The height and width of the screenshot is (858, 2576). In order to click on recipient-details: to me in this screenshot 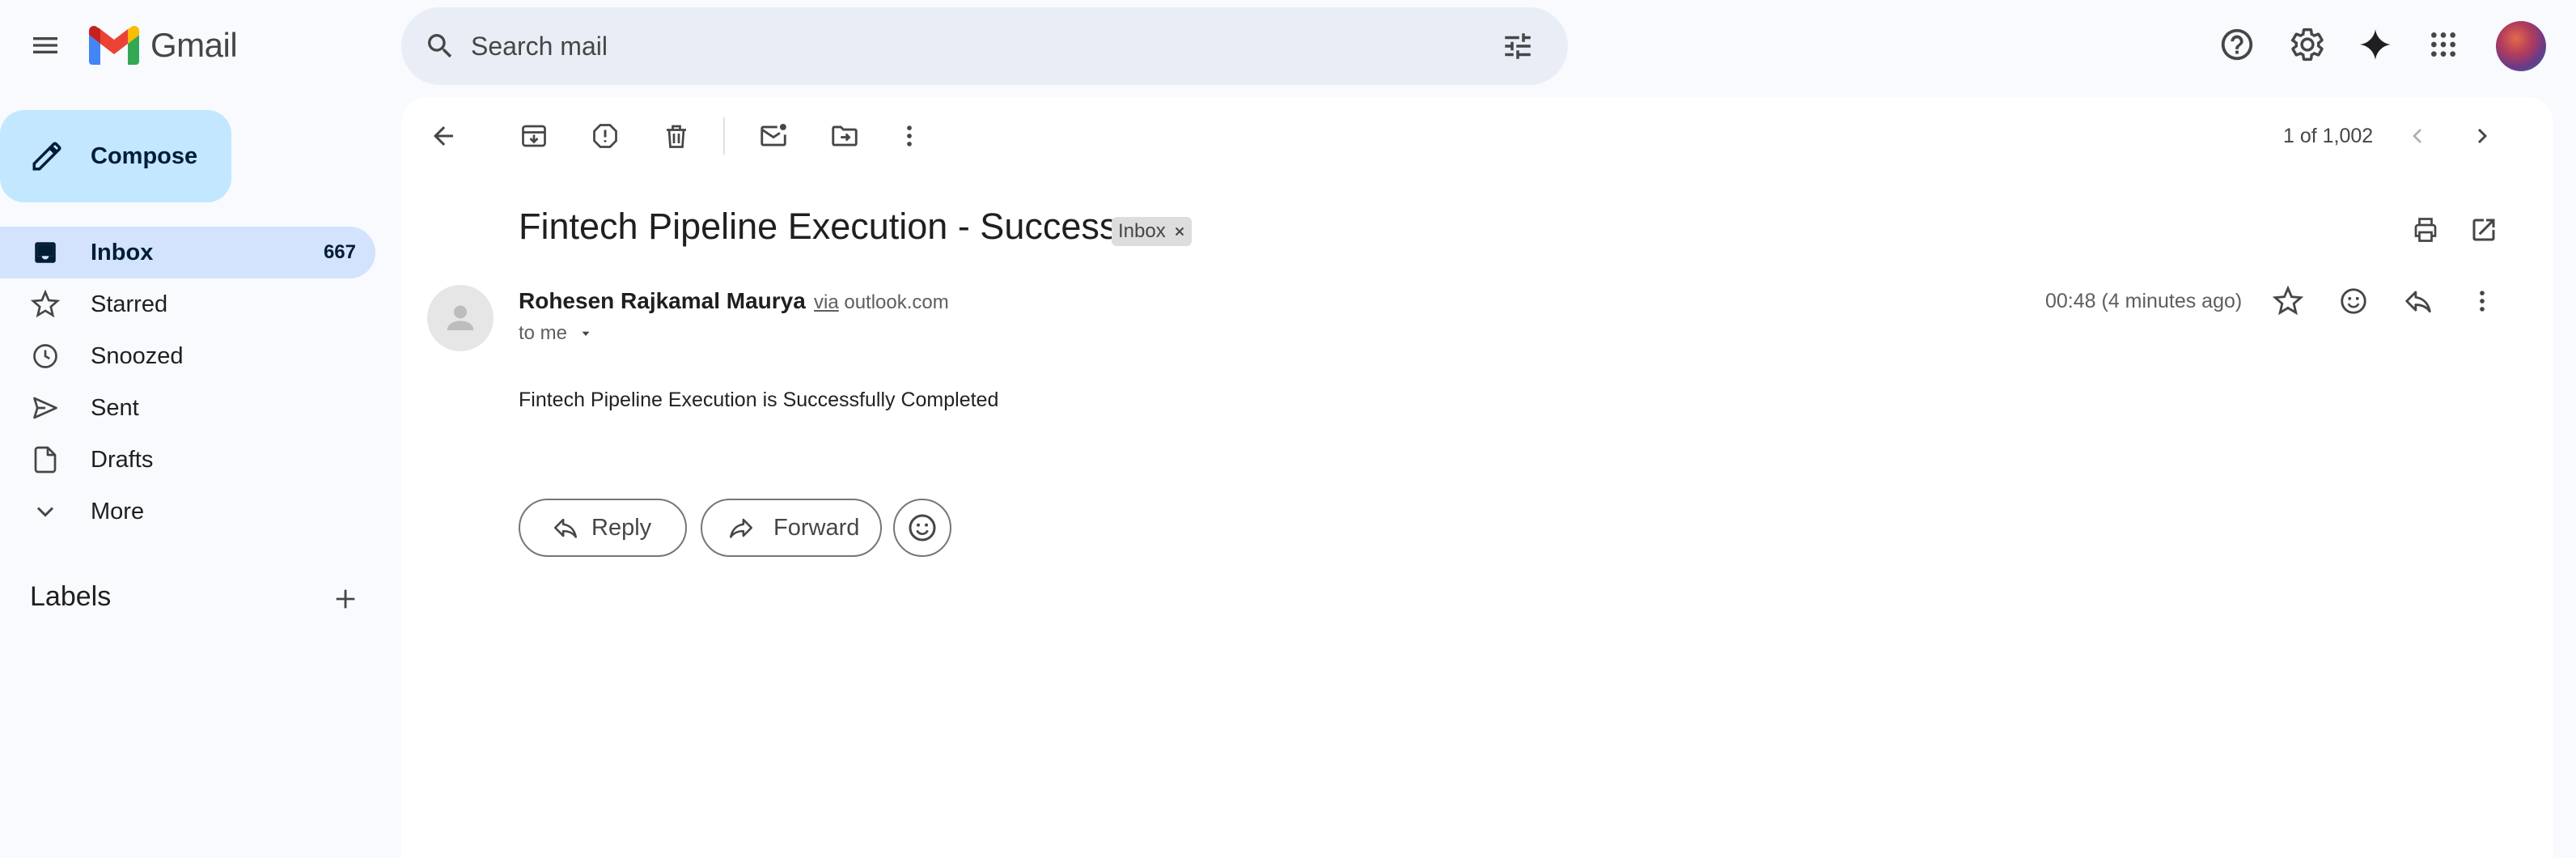, I will do `click(556, 333)`.